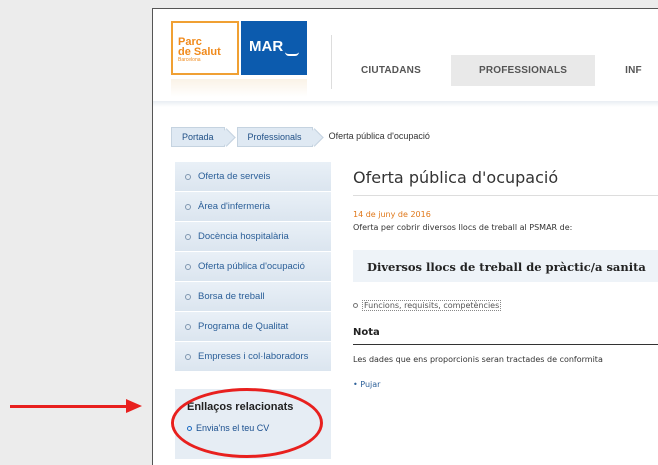 This screenshot has width=658, height=465. I want to click on back-to-top-link: • Pujar, so click(505, 384).